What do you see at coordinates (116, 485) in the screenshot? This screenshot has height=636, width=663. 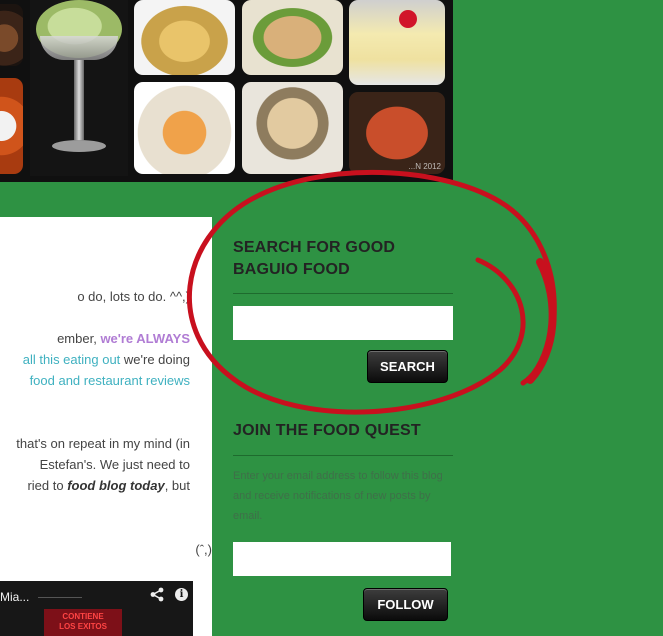 I see `emphasis-text: food blog today` at bounding box center [116, 485].